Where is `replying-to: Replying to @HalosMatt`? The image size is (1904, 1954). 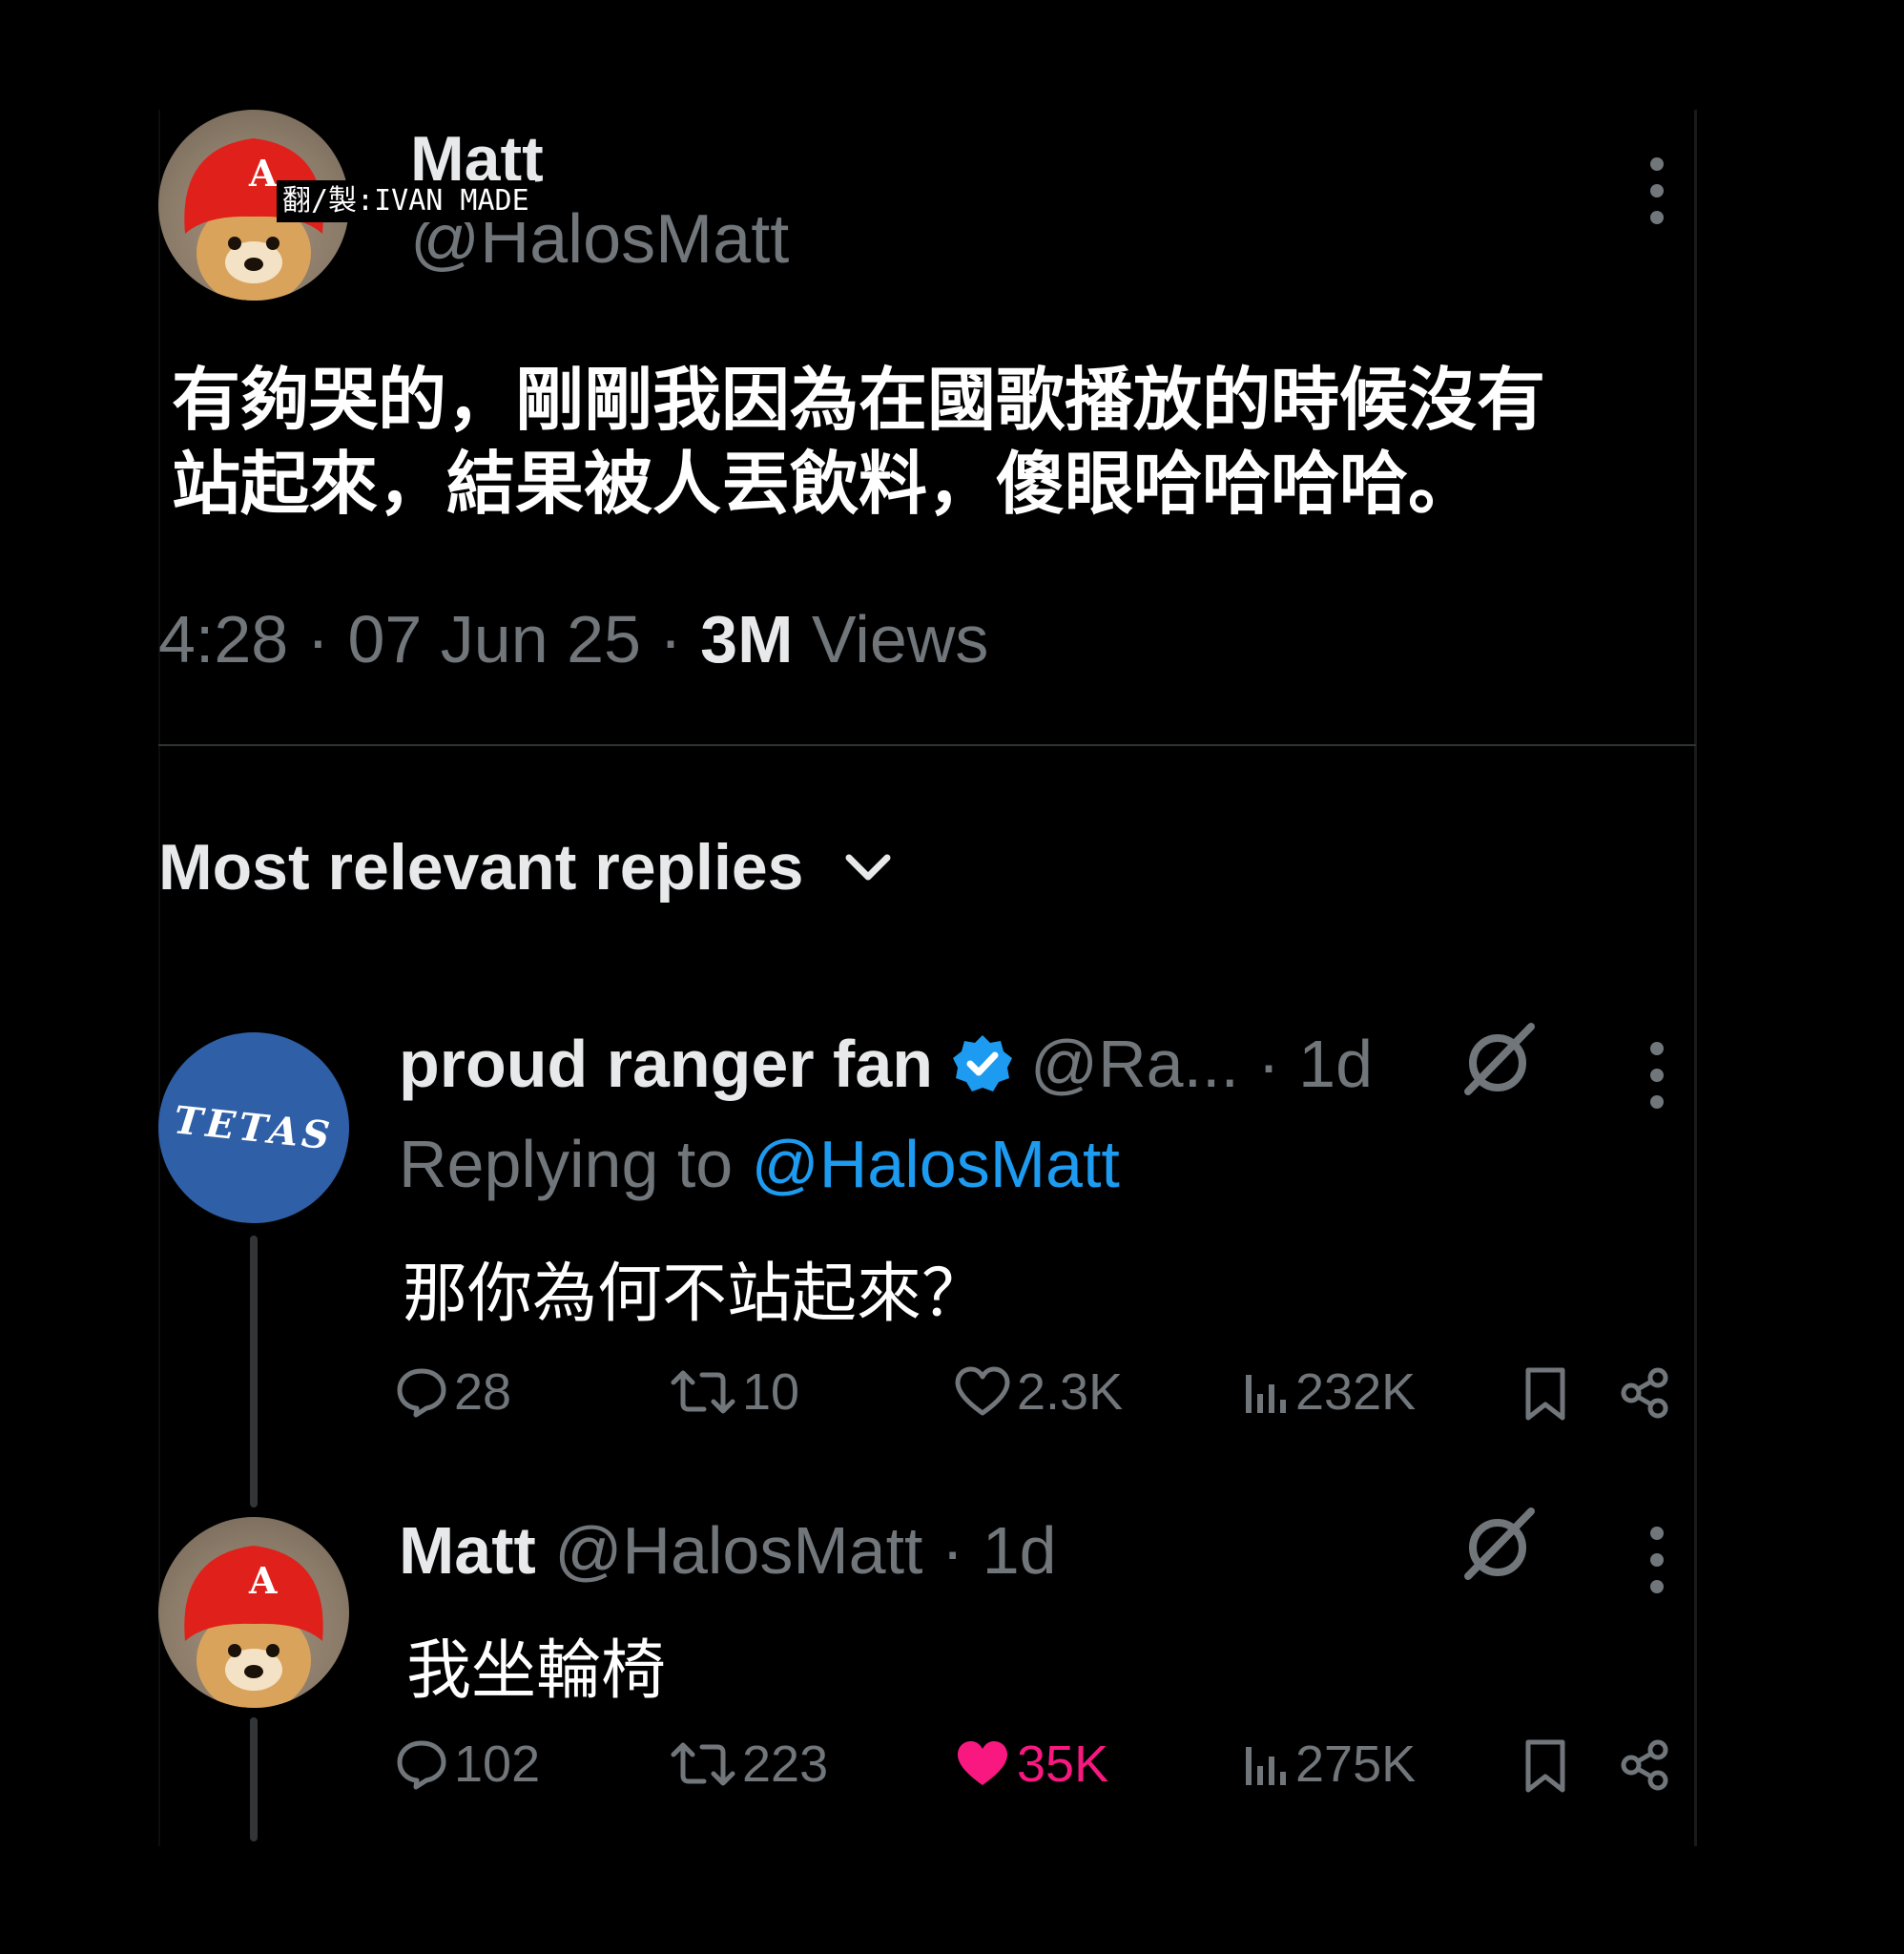 replying-to: Replying to @HalosMatt is located at coordinates (759, 1164).